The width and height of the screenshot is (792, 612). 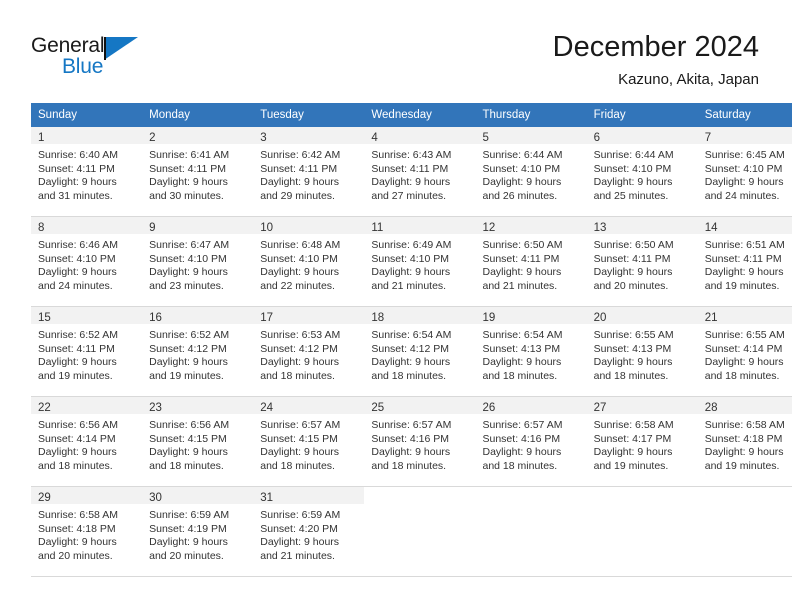 What do you see at coordinates (189, 515) in the screenshot?
I see `sunrise-text: Sunrise: 6:59 AM` at bounding box center [189, 515].